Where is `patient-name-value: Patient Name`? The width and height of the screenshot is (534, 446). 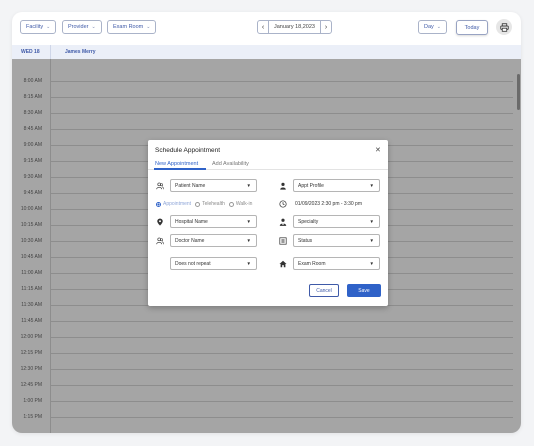 patient-name-value: Patient Name is located at coordinates (190, 185).